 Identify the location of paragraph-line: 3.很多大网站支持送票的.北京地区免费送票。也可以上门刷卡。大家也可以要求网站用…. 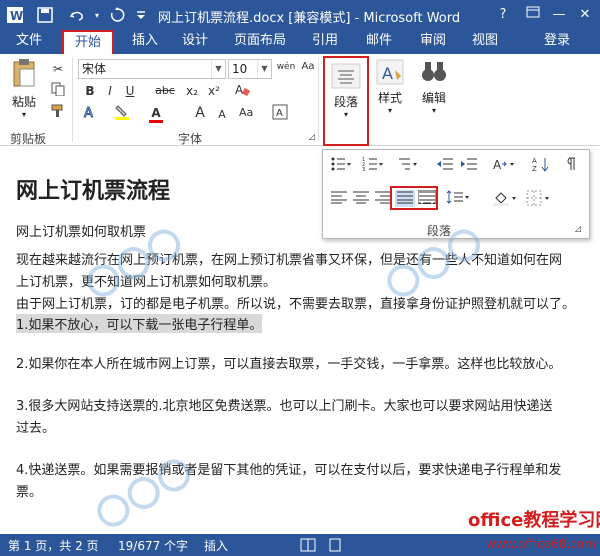
(284, 406).